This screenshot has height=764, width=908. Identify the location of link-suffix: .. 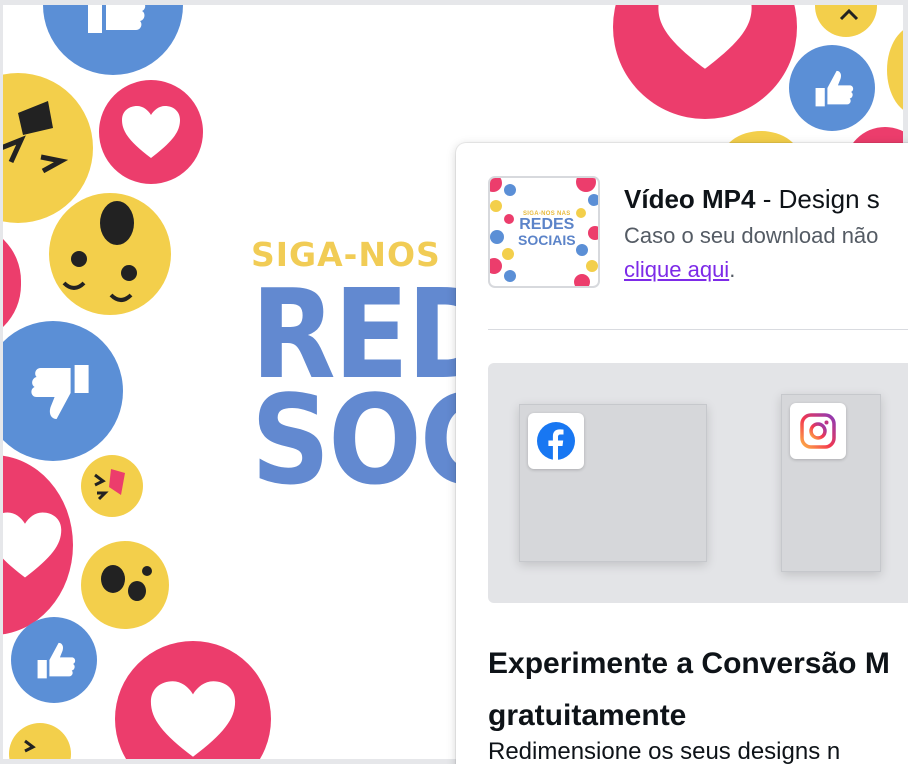
(732, 269).